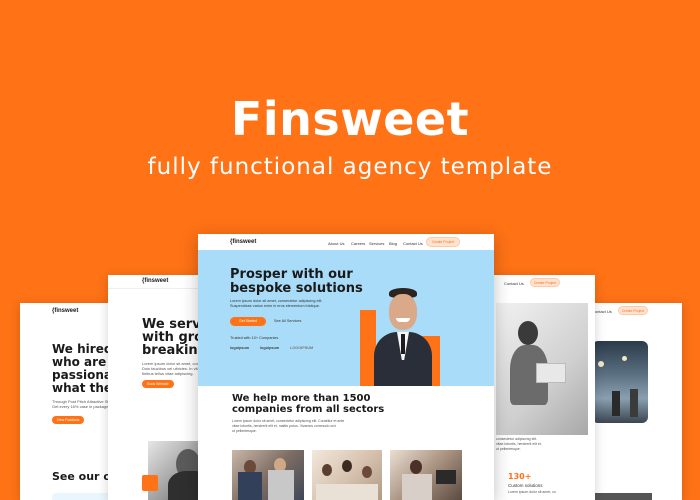 The height and width of the screenshot is (500, 700). Describe the element at coordinates (243, 242) in the screenshot. I see `site-logo: {finsweet` at that location.